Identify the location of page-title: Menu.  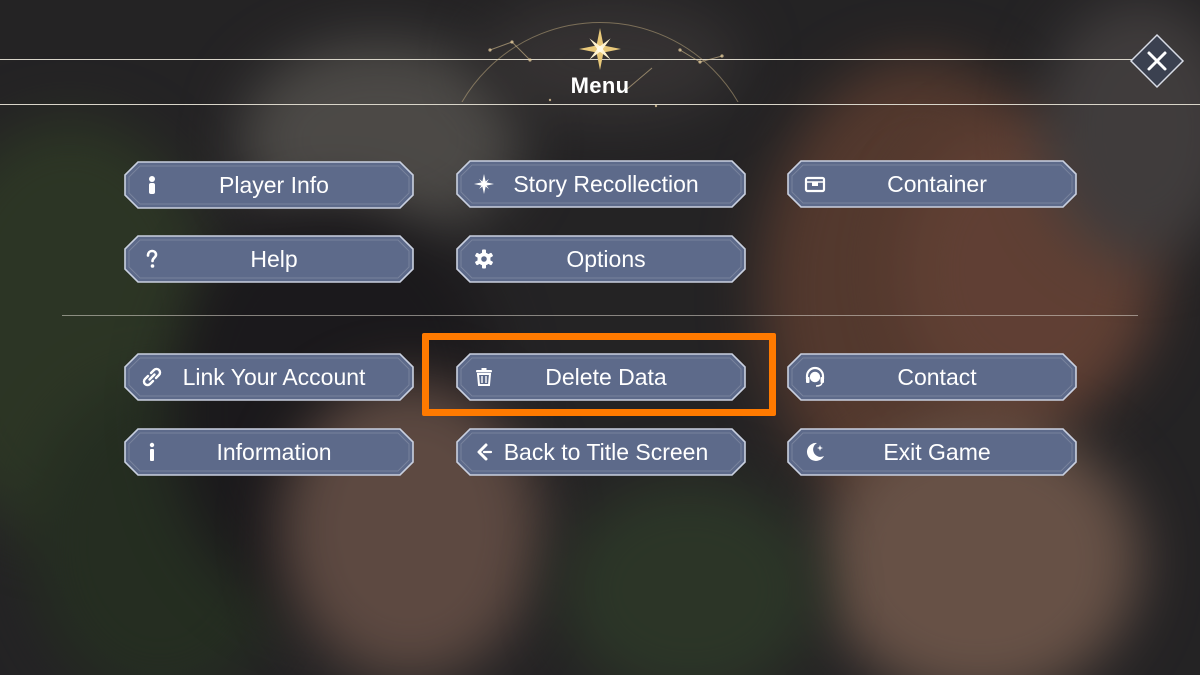
(600, 85).